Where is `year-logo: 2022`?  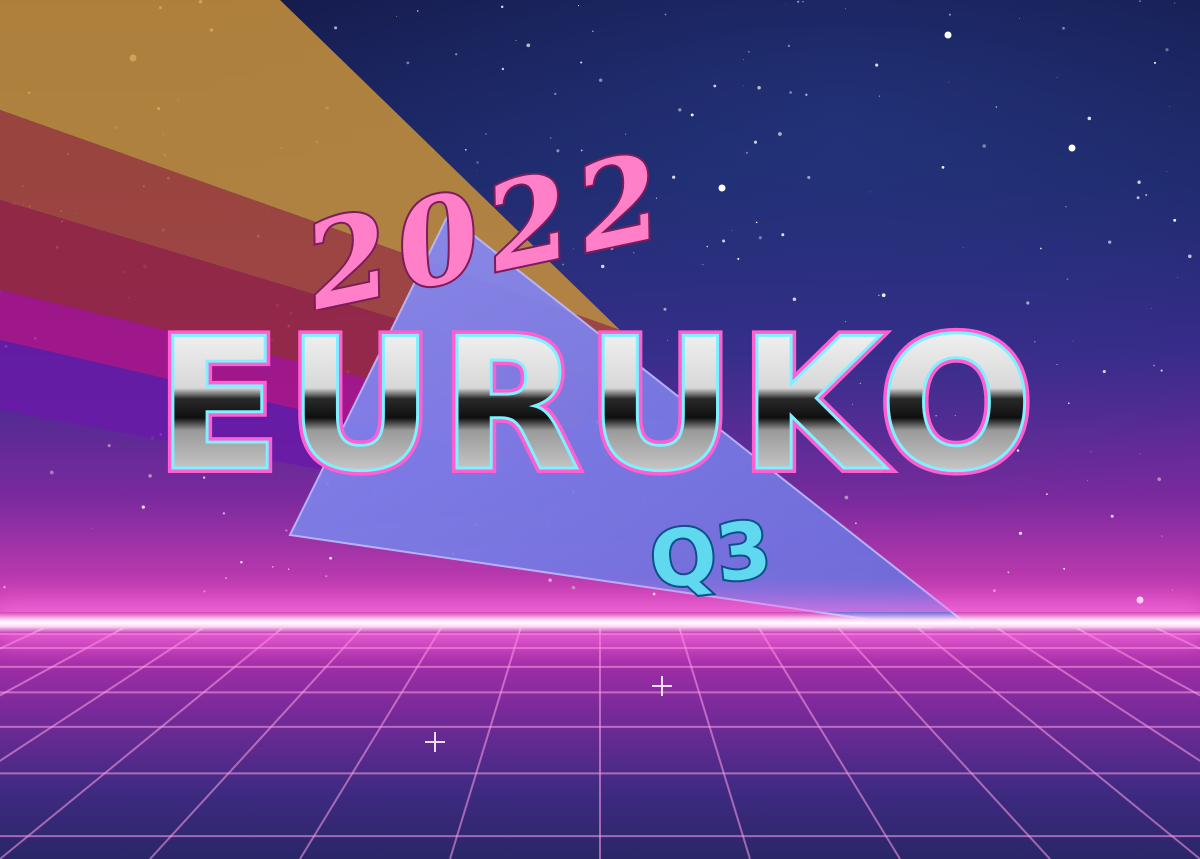 year-logo: 2022 is located at coordinates (487, 230).